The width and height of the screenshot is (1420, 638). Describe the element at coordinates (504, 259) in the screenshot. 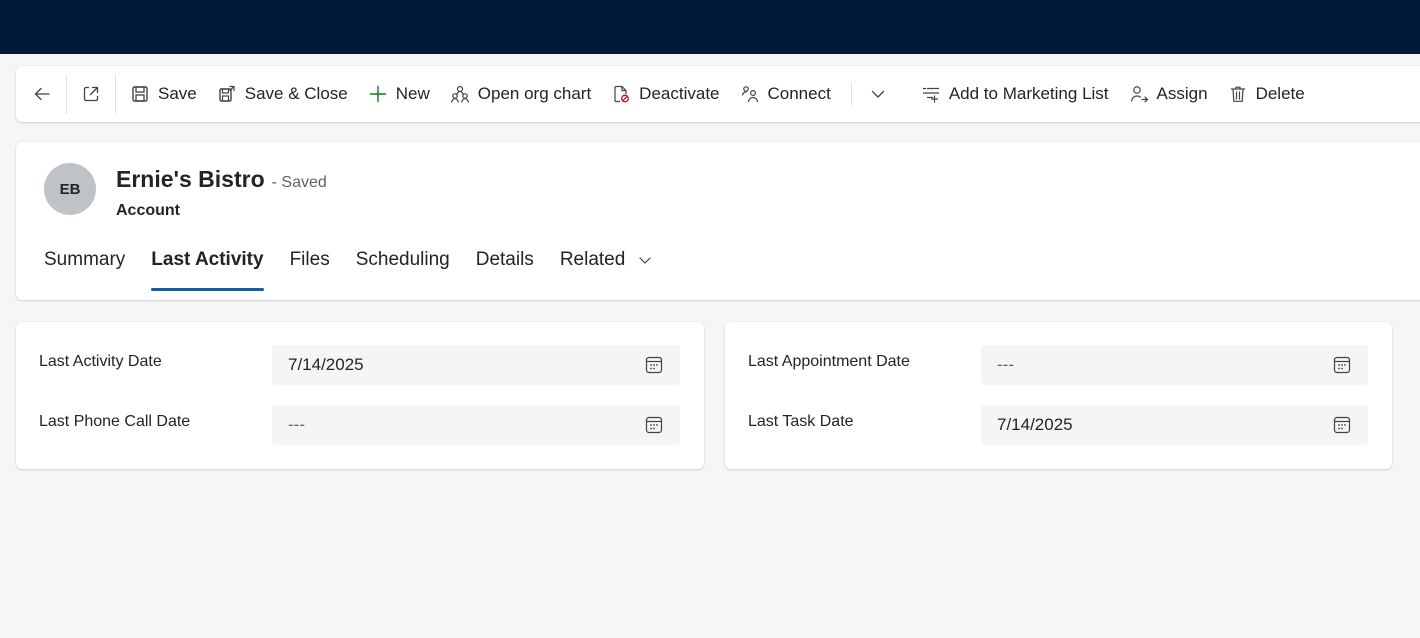

I see `tab-label: Details` at that location.